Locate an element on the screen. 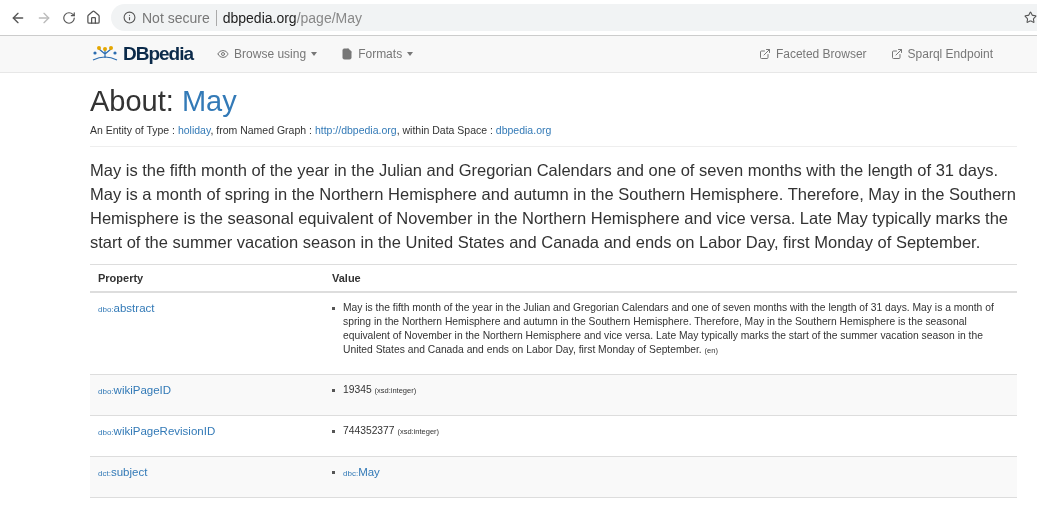 This screenshot has height=523, width=1037. nav-link: Faceted Browser is located at coordinates (812, 54).